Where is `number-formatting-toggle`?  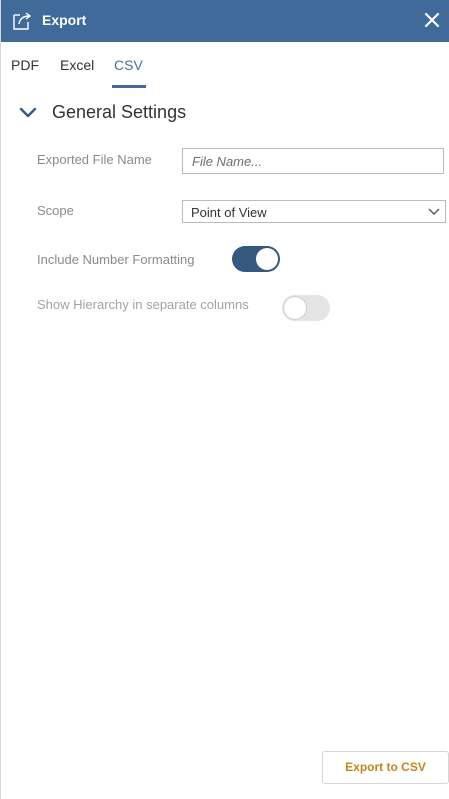 number-formatting-toggle is located at coordinates (256, 259).